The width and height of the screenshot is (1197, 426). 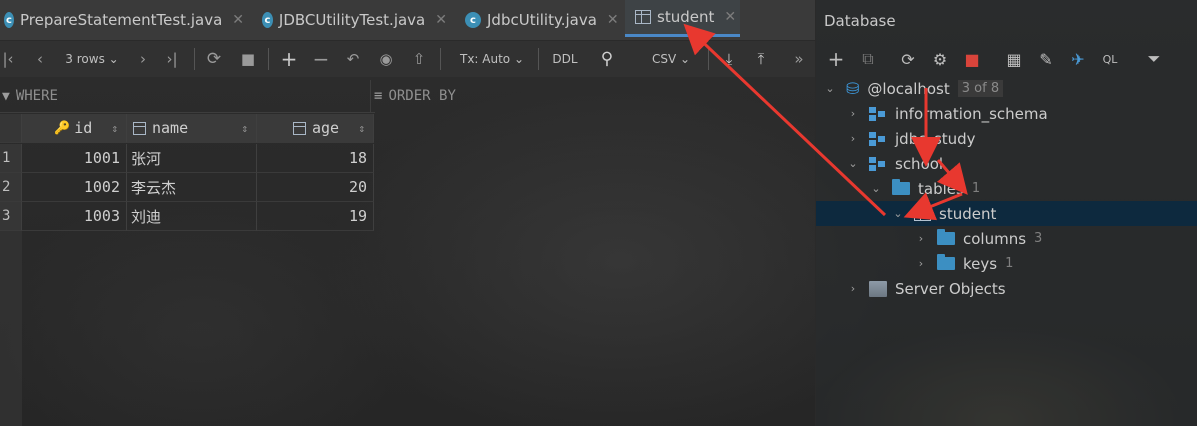 What do you see at coordinates (326, 128) in the screenshot?
I see `column-header-label: age` at bounding box center [326, 128].